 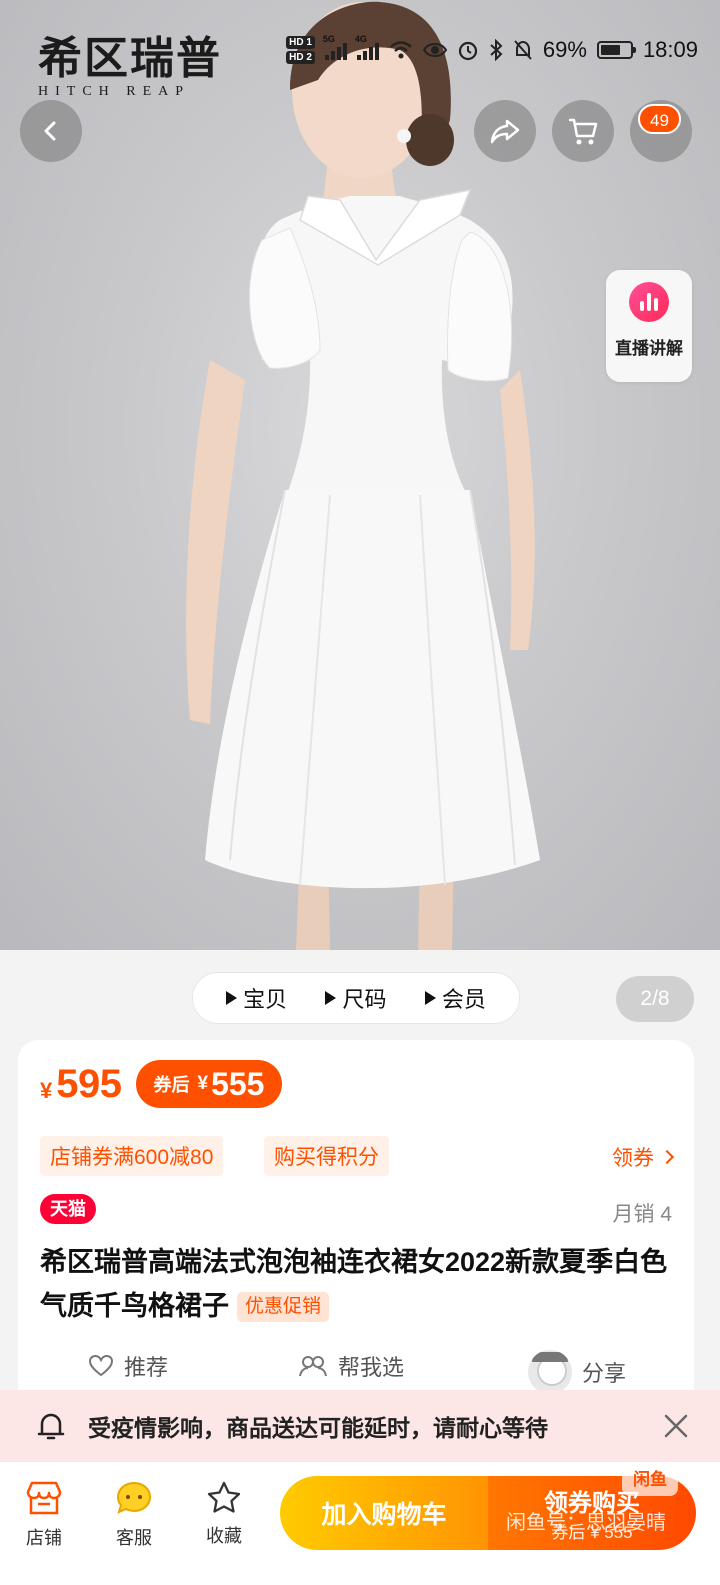 I want to click on brand-name-en: HITCH REAP, so click(x=114, y=91).